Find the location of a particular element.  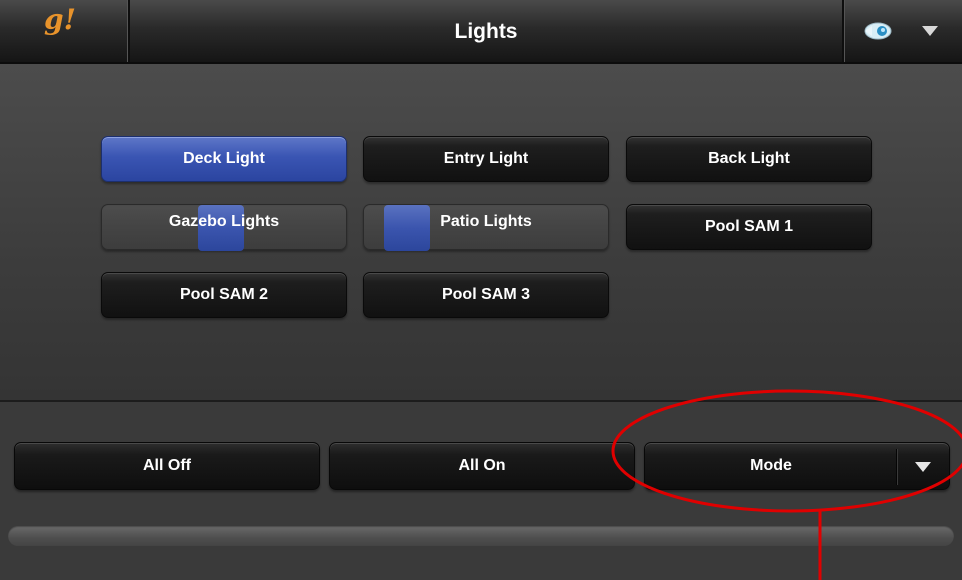

top-bar: g! Lights is located at coordinates (481, 32).